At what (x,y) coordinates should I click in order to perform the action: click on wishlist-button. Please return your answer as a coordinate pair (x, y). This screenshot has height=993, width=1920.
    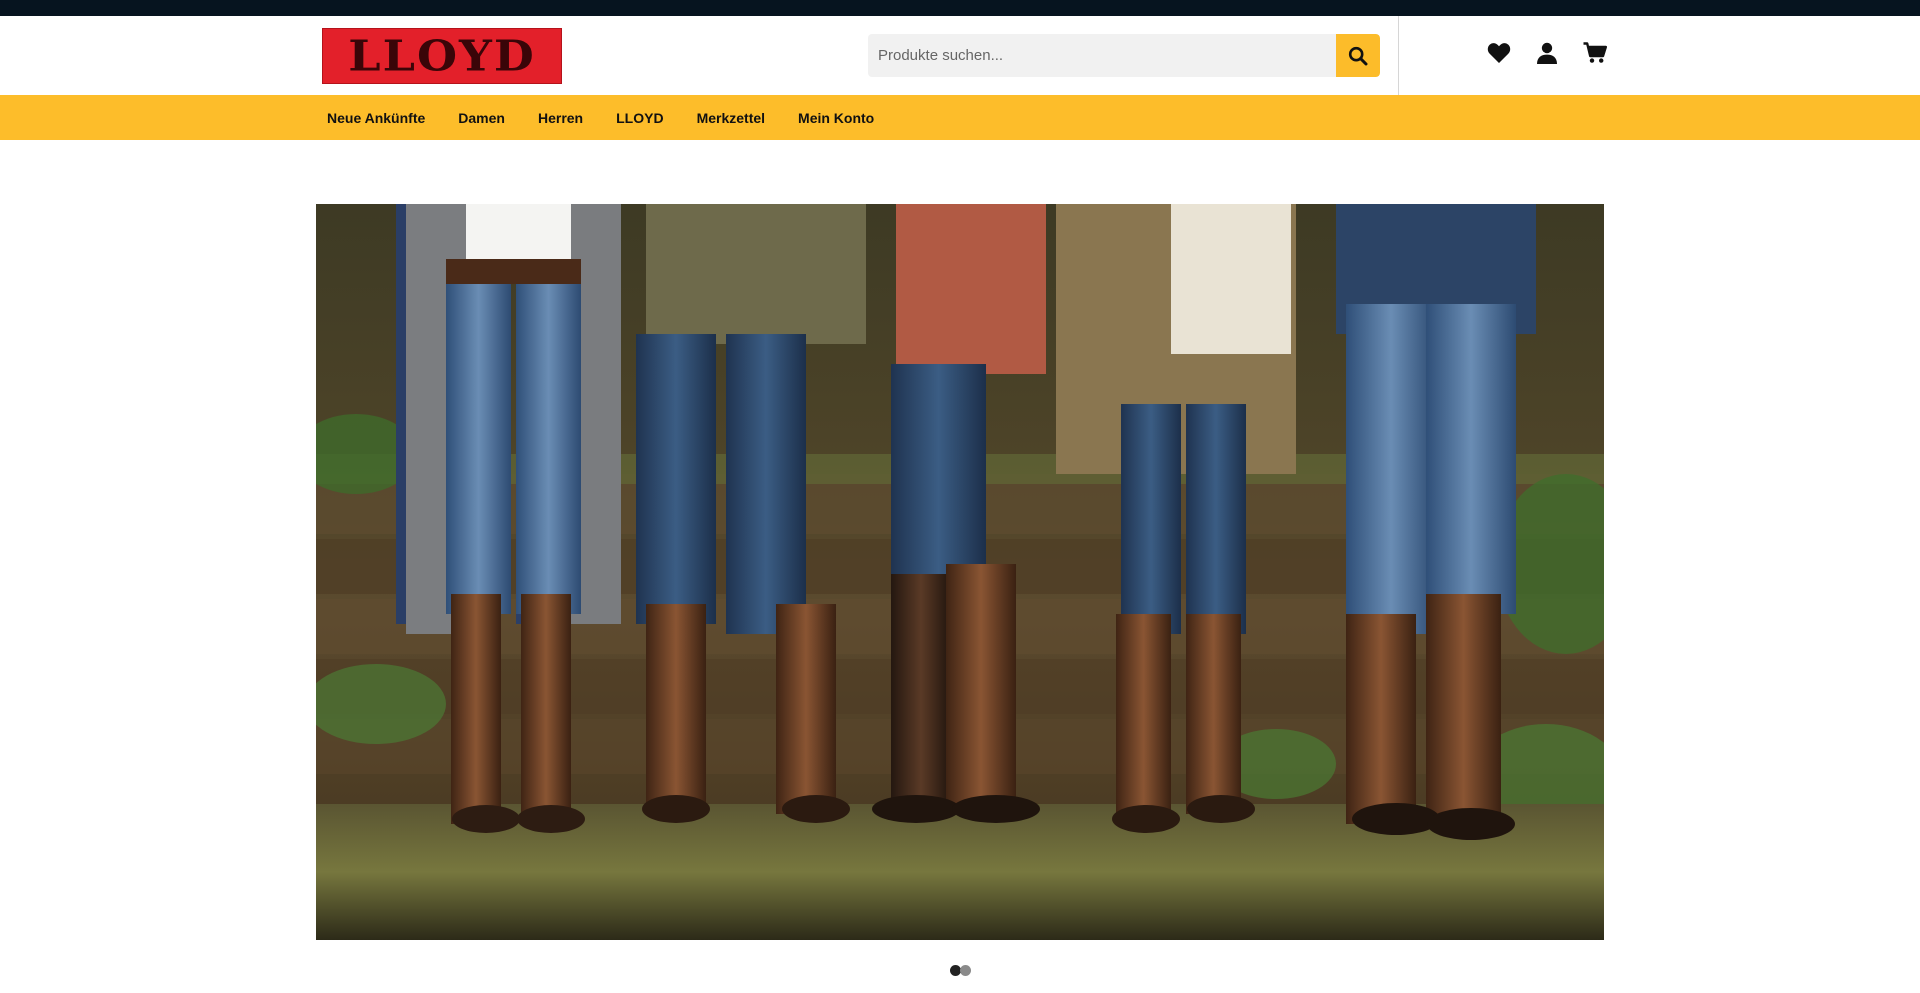
    Looking at the image, I should click on (1499, 53).